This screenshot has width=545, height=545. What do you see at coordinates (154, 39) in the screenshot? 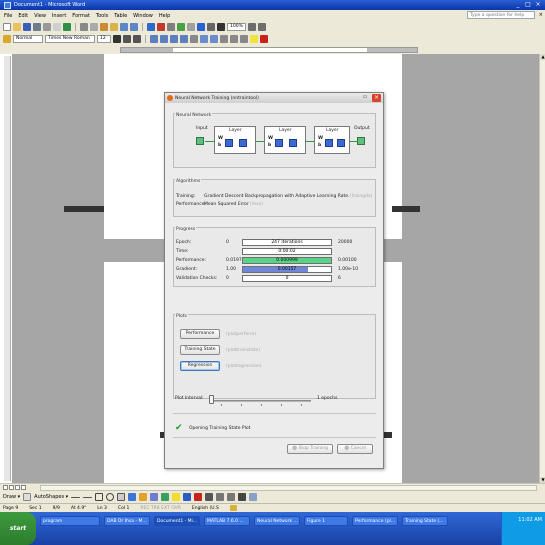
I see `align-left-icon` at bounding box center [154, 39].